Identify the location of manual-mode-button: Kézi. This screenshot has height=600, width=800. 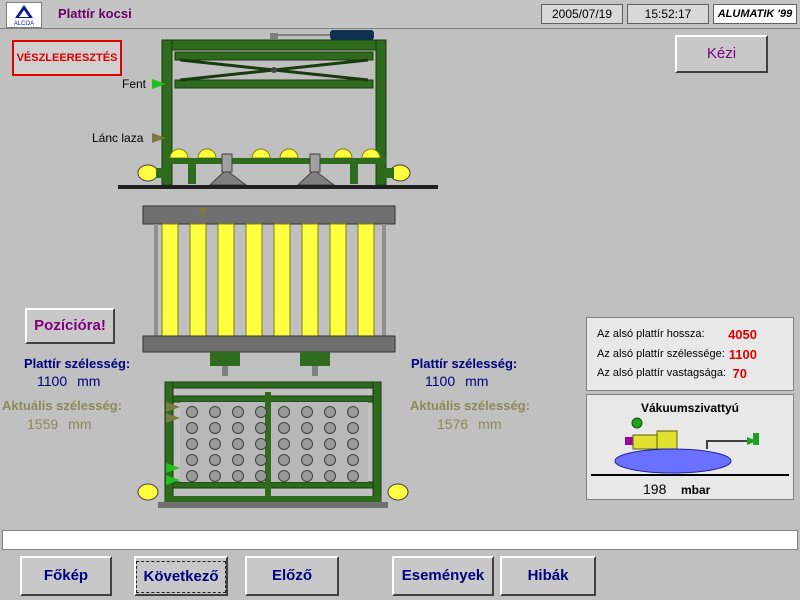
(721, 54).